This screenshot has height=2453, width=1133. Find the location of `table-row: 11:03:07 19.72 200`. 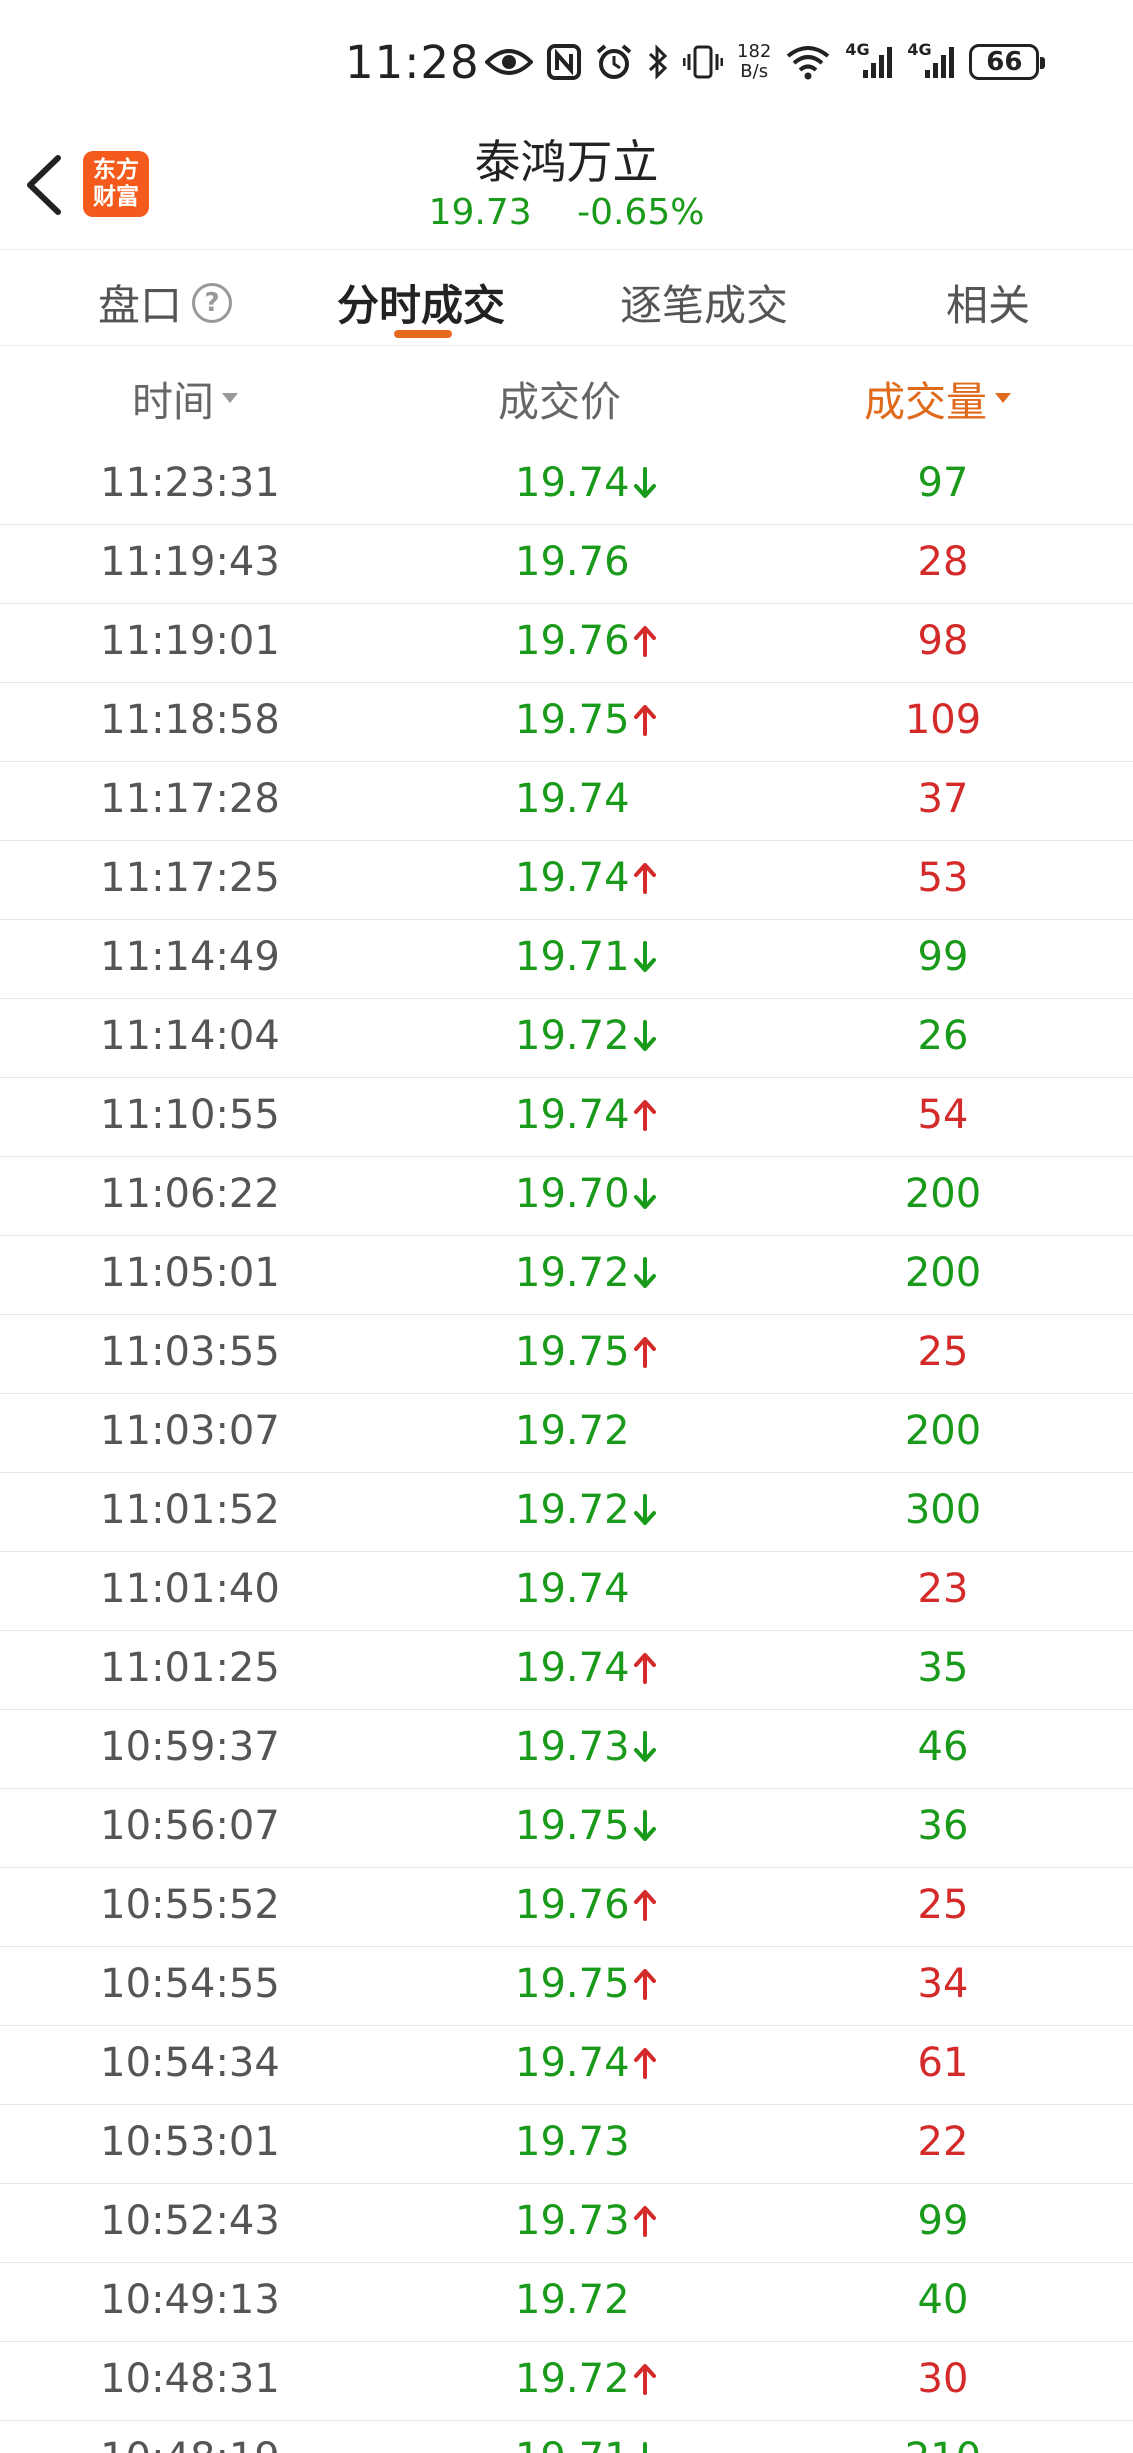

table-row: 11:03:07 19.72 200 is located at coordinates (566, 1433).